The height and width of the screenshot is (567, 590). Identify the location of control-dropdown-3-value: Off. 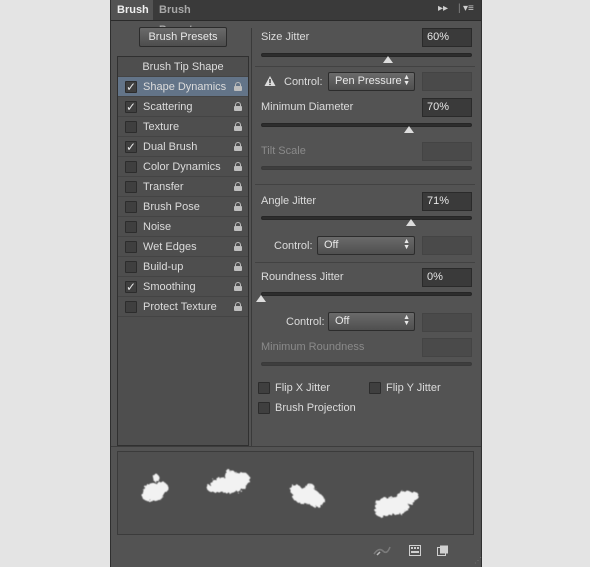
(342, 321).